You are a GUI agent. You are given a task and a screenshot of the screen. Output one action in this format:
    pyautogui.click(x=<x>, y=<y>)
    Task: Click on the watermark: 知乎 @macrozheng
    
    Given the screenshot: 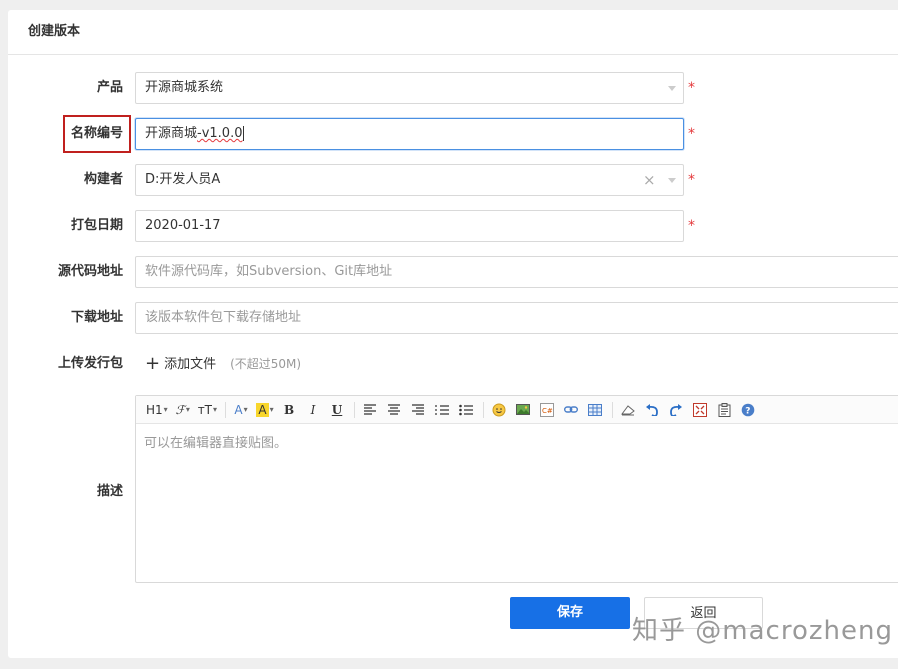 What is the action you would take?
    pyautogui.click(x=762, y=631)
    